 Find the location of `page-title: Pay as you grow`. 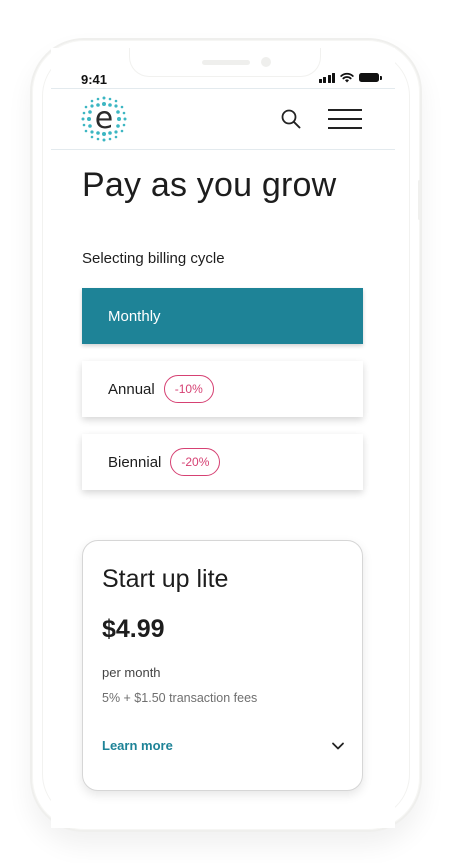

page-title: Pay as you grow is located at coordinates (209, 185).